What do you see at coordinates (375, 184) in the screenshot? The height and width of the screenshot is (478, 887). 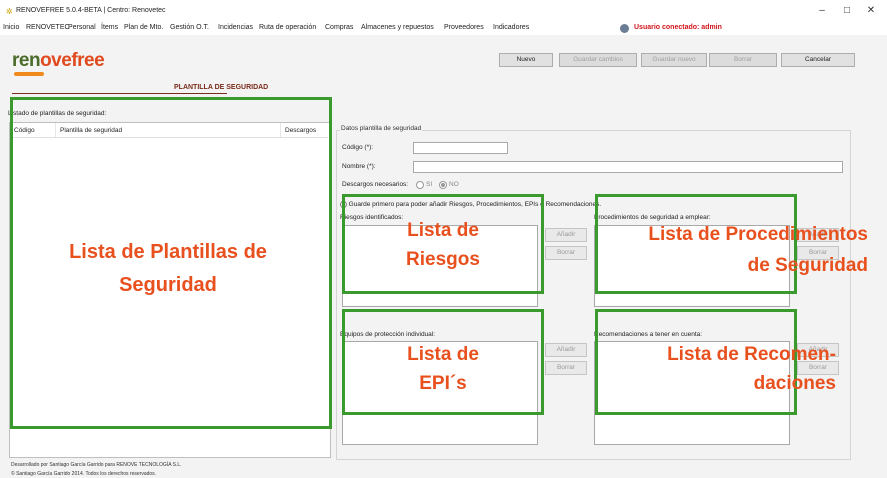 I see `descargos-label: Descargos necesarios:` at bounding box center [375, 184].